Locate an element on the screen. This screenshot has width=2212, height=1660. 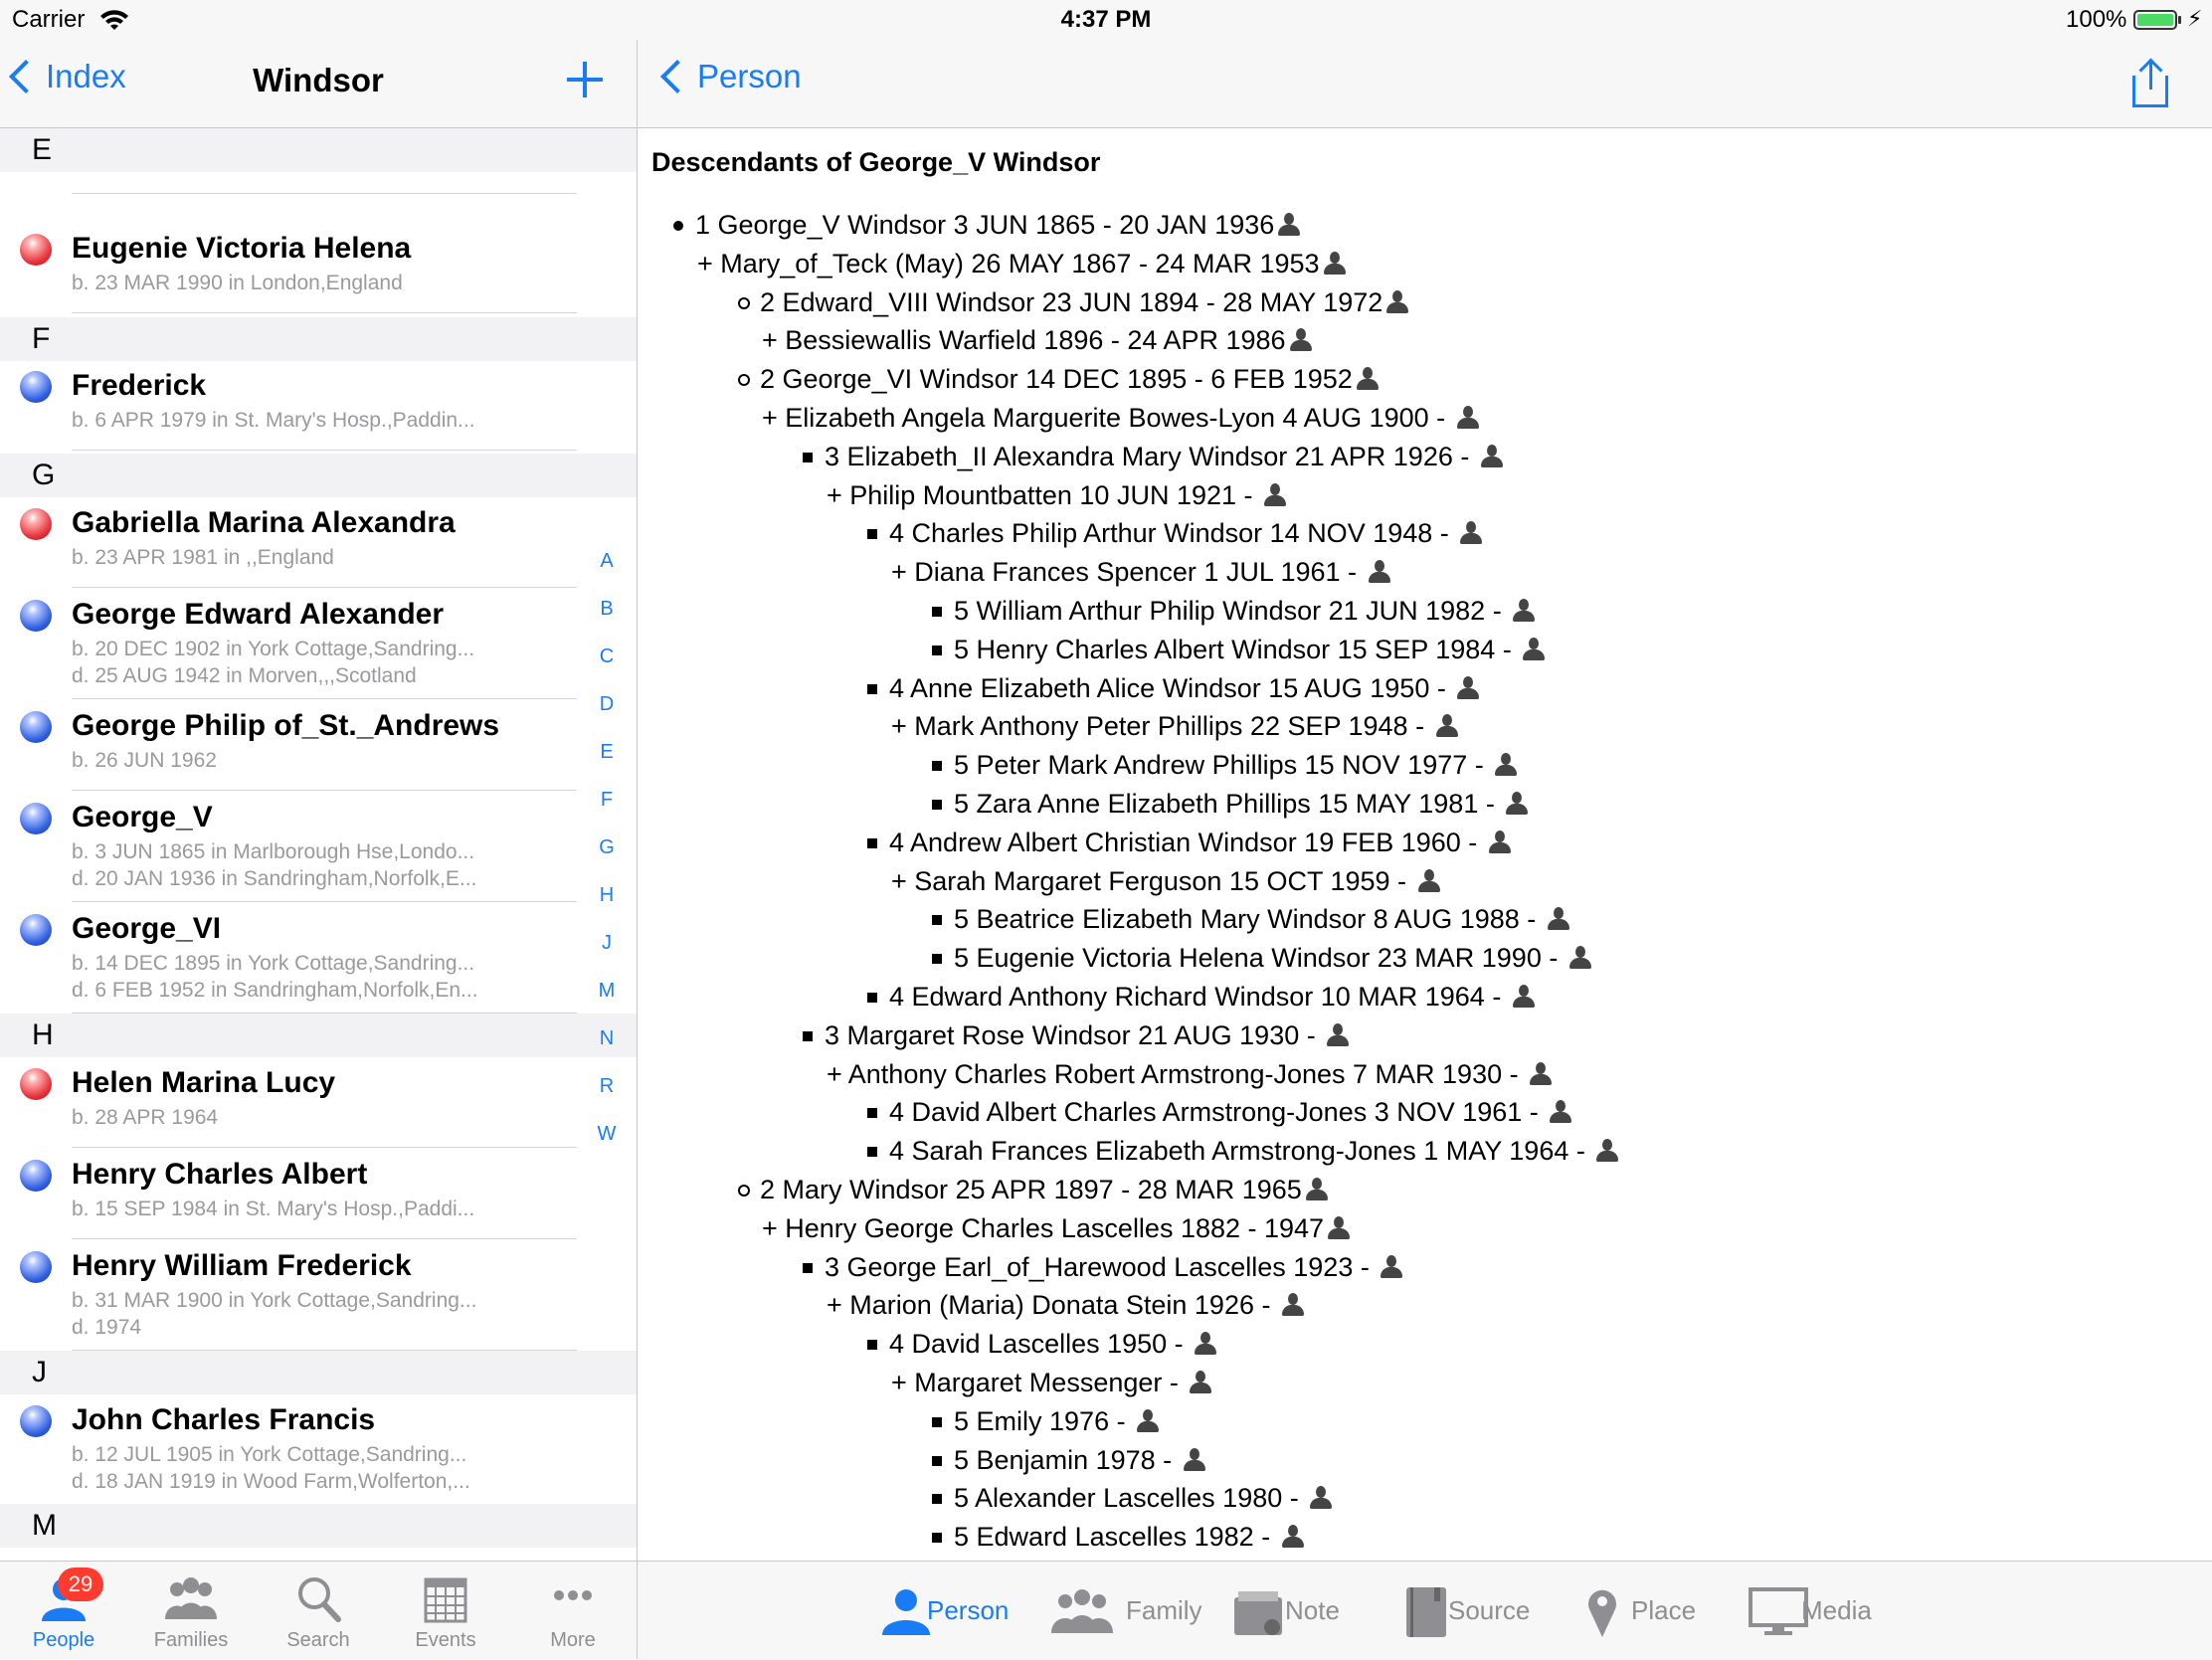
tab-family: Family is located at coordinates (1121, 1611).